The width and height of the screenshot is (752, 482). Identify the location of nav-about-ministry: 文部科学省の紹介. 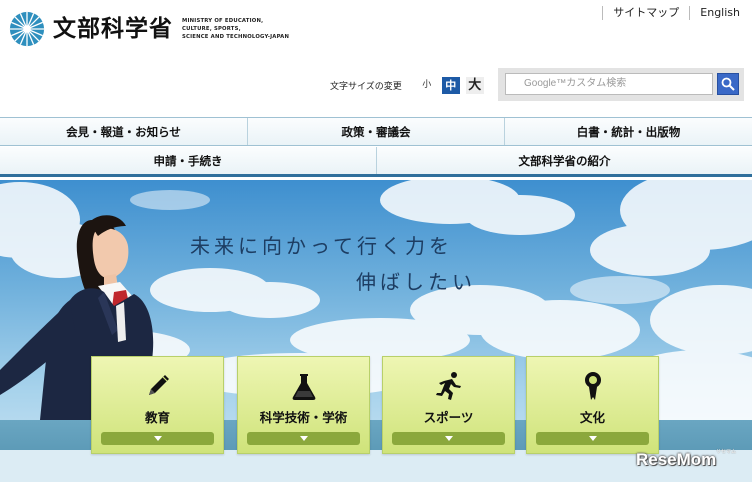
(564, 160).